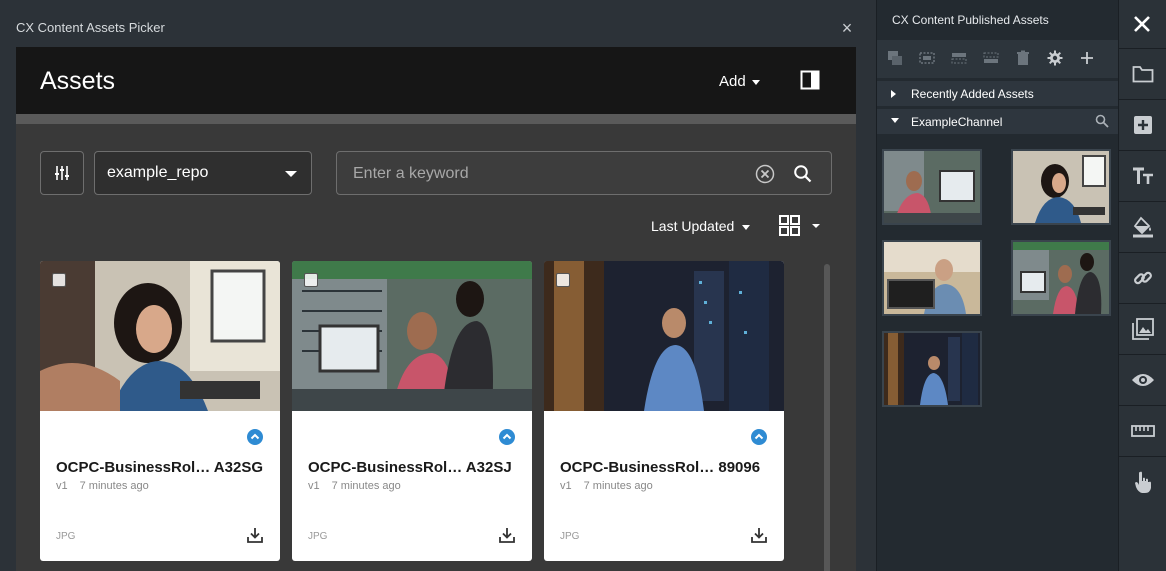  I want to click on touch-icon, so click(1143, 482).